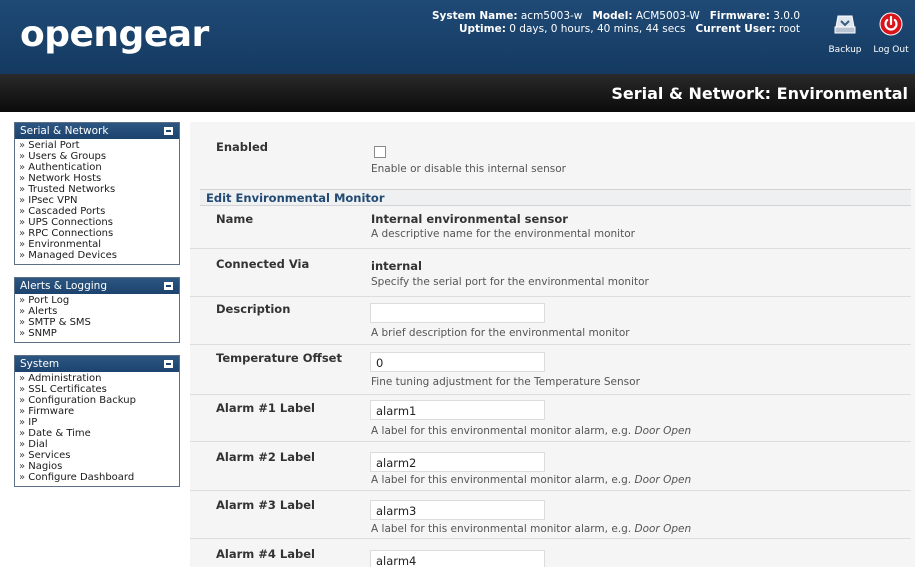 Image resolution: width=915 pixels, height=567 pixels. I want to click on alarm-3-hint-example: Door Open, so click(663, 529).